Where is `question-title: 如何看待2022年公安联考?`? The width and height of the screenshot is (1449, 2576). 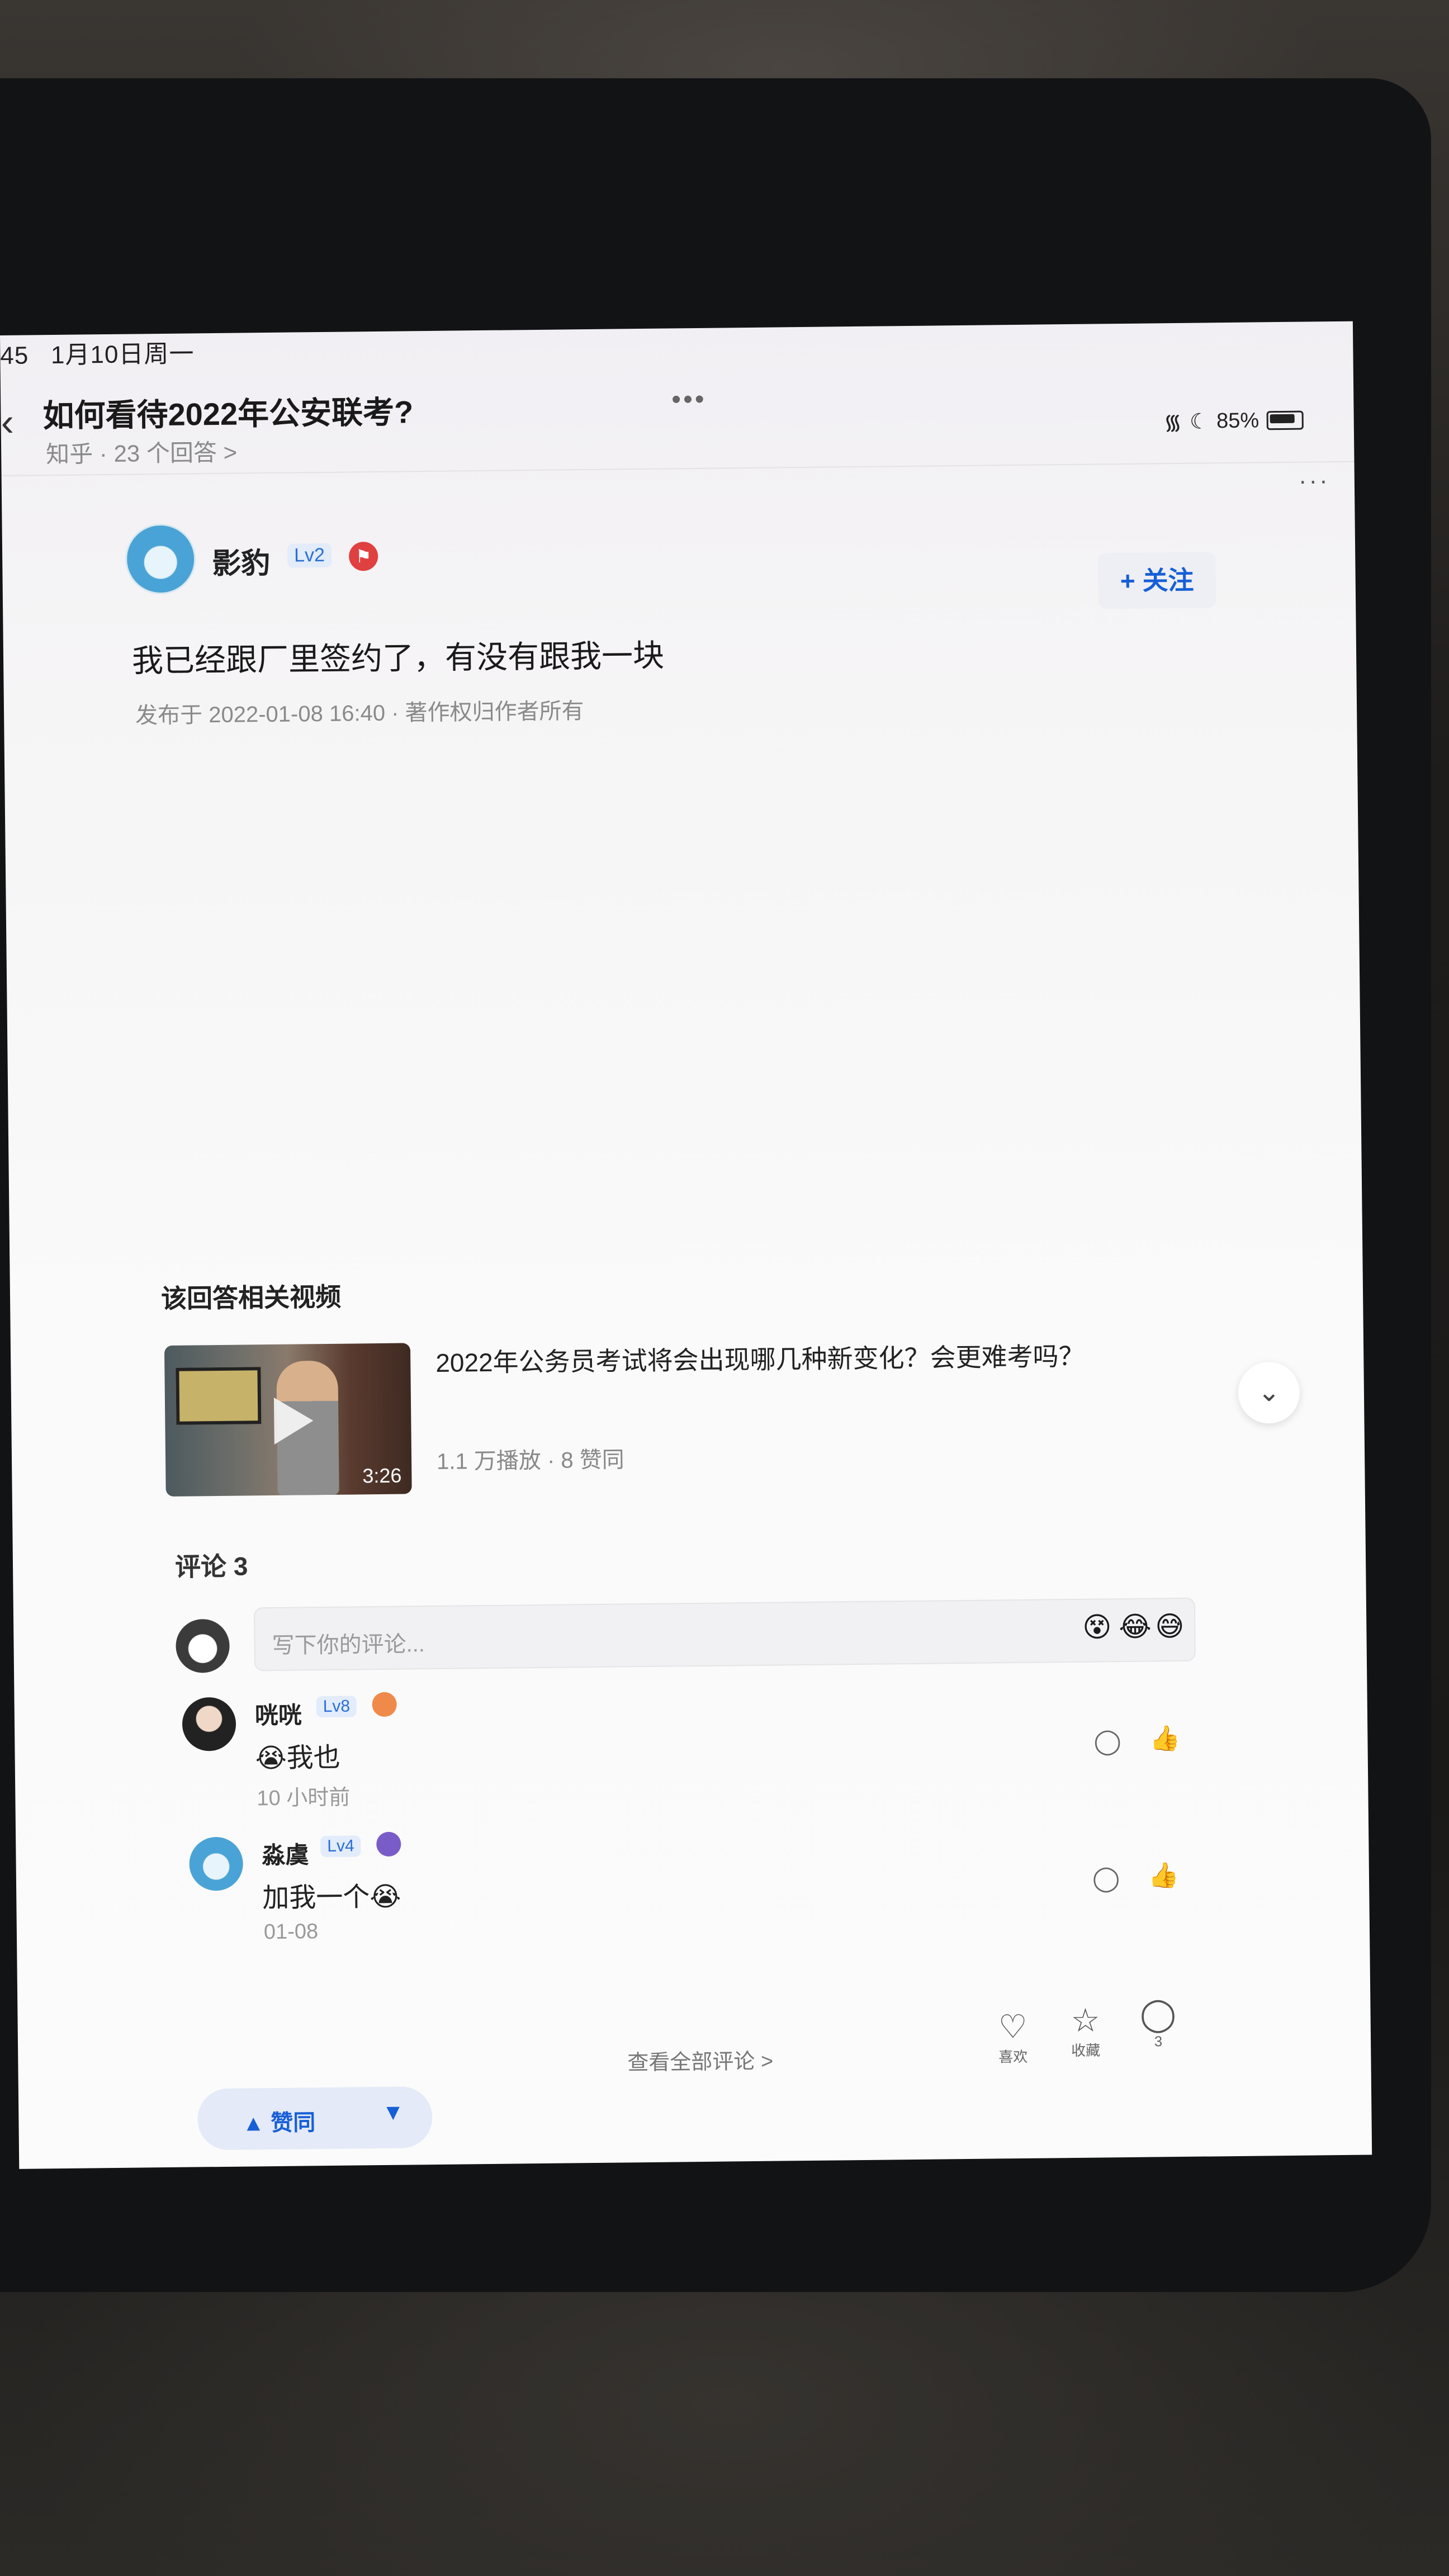
question-title: 如何看待2022年公安联考? is located at coordinates (228, 411).